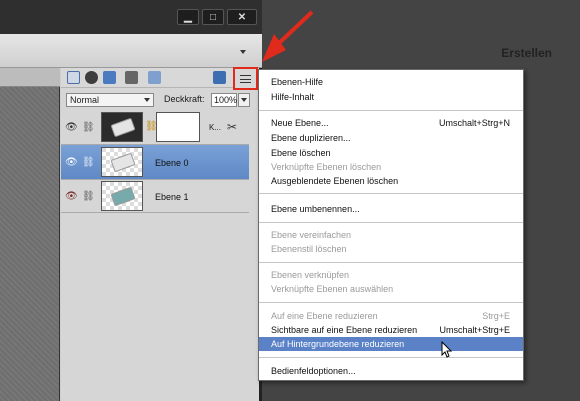 Image resolution: width=580 pixels, height=401 pixels. Describe the element at coordinates (391, 344) in the screenshot. I see `menu-item-flatten-image: Auf Hintergrundebene reduzieren` at that location.